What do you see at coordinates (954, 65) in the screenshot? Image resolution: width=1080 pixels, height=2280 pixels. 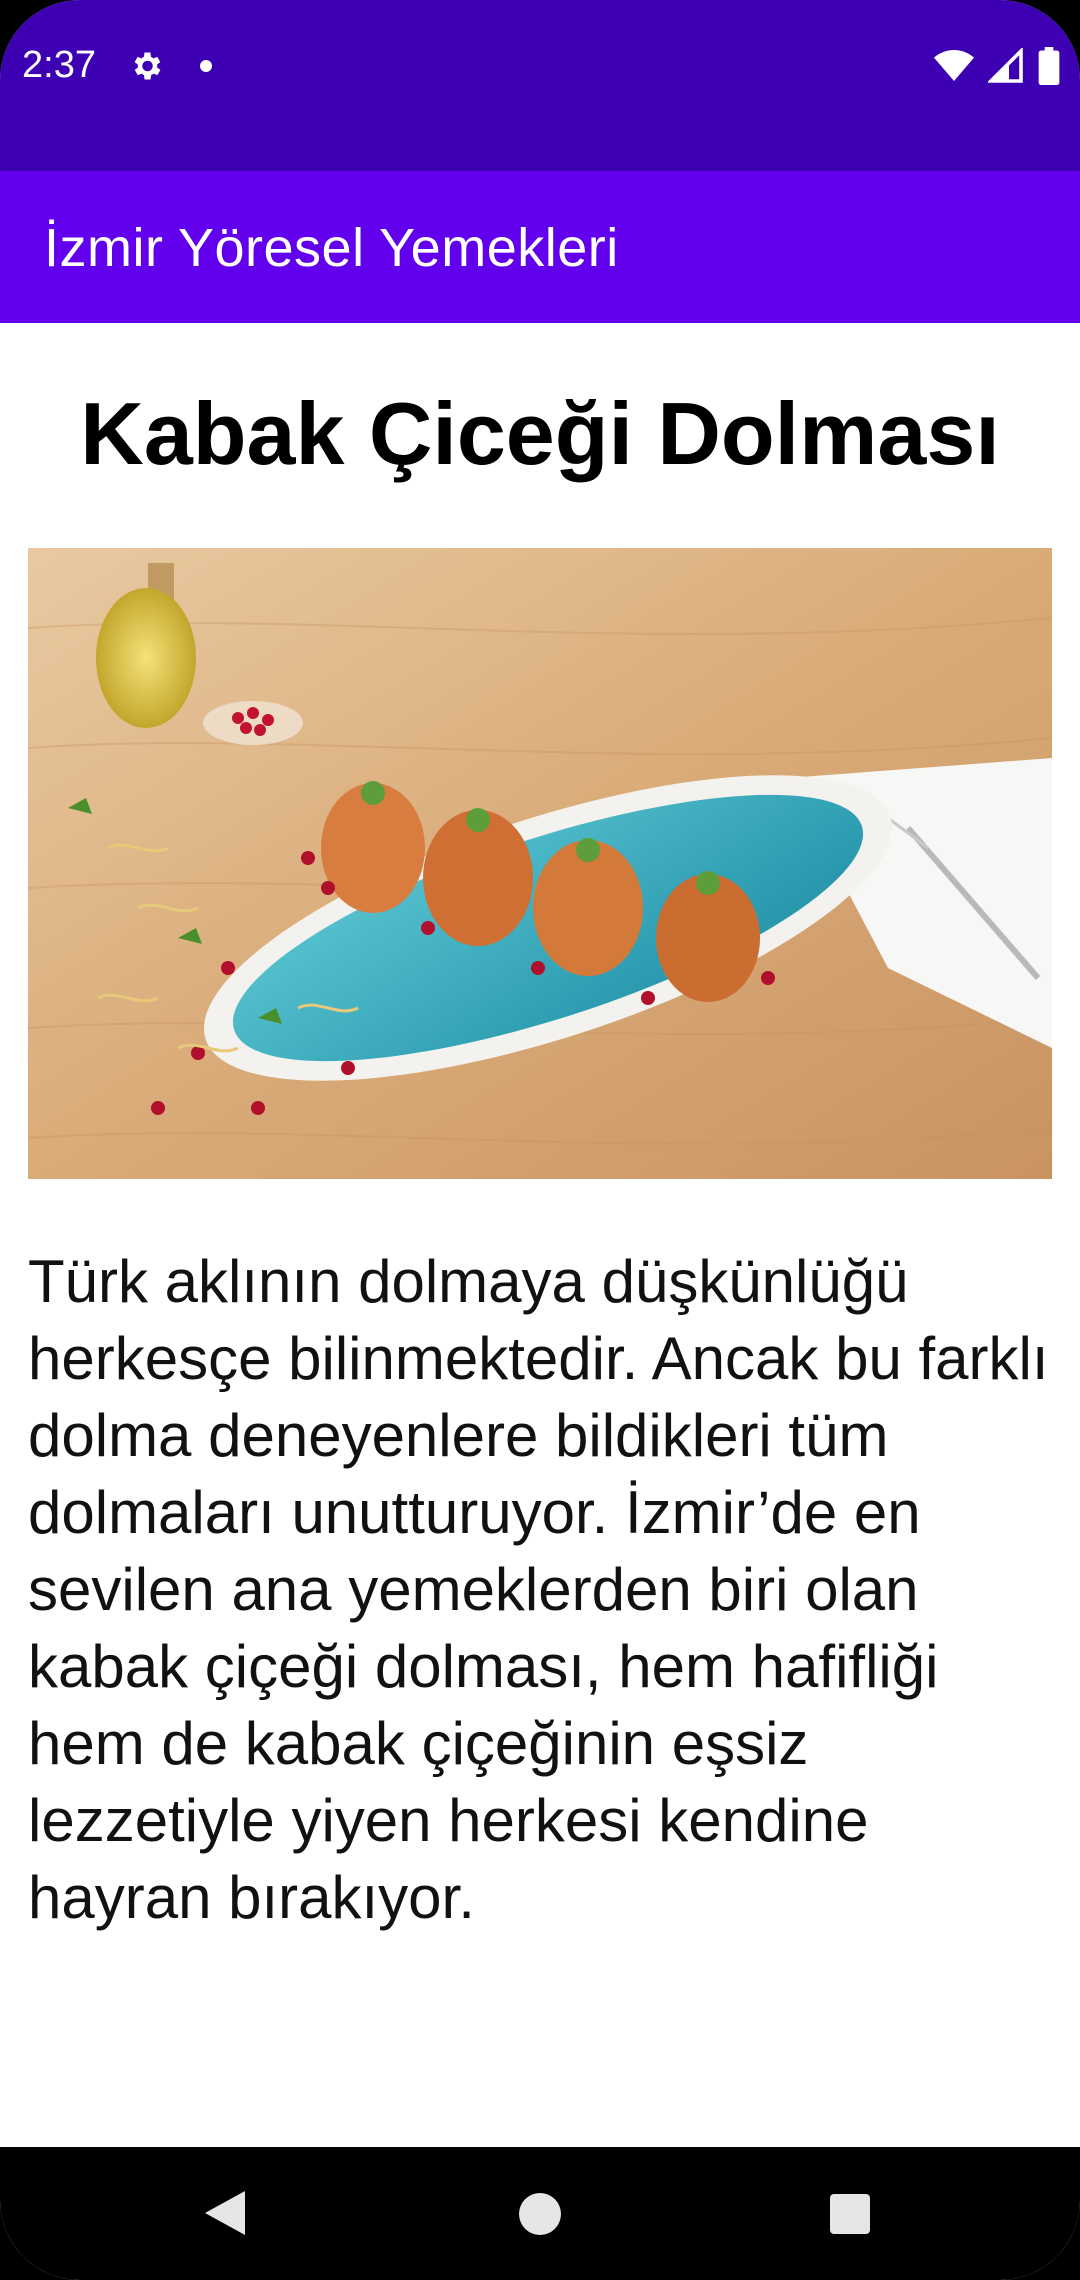 I see `wifi-icon` at bounding box center [954, 65].